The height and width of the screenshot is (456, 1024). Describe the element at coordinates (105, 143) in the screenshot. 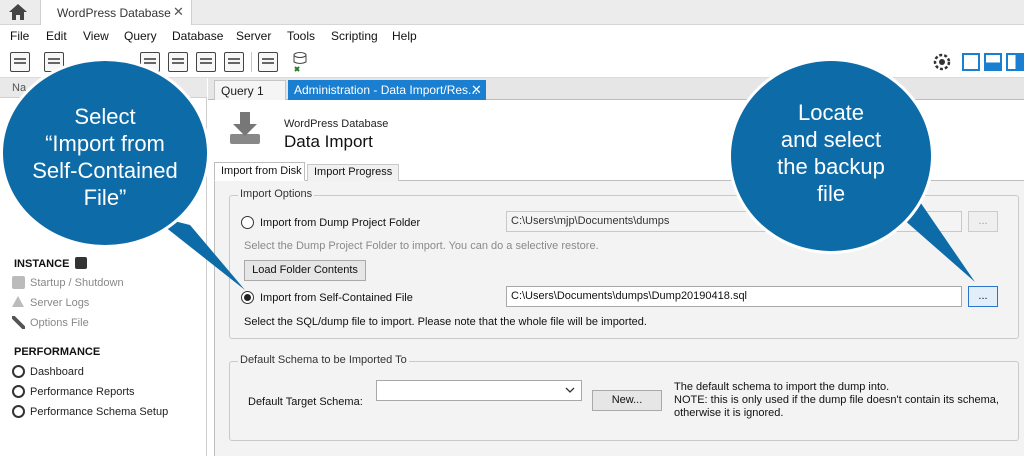

I see `left-callout-line-2: “Import from` at that location.